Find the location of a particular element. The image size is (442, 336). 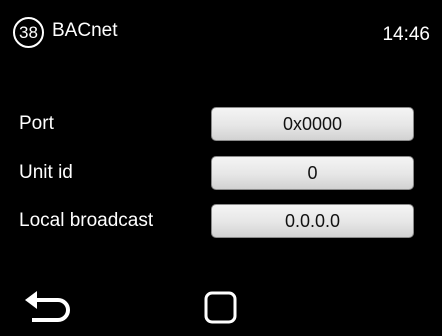

setting-row-port: Port 0x0000 is located at coordinates (221, 124).